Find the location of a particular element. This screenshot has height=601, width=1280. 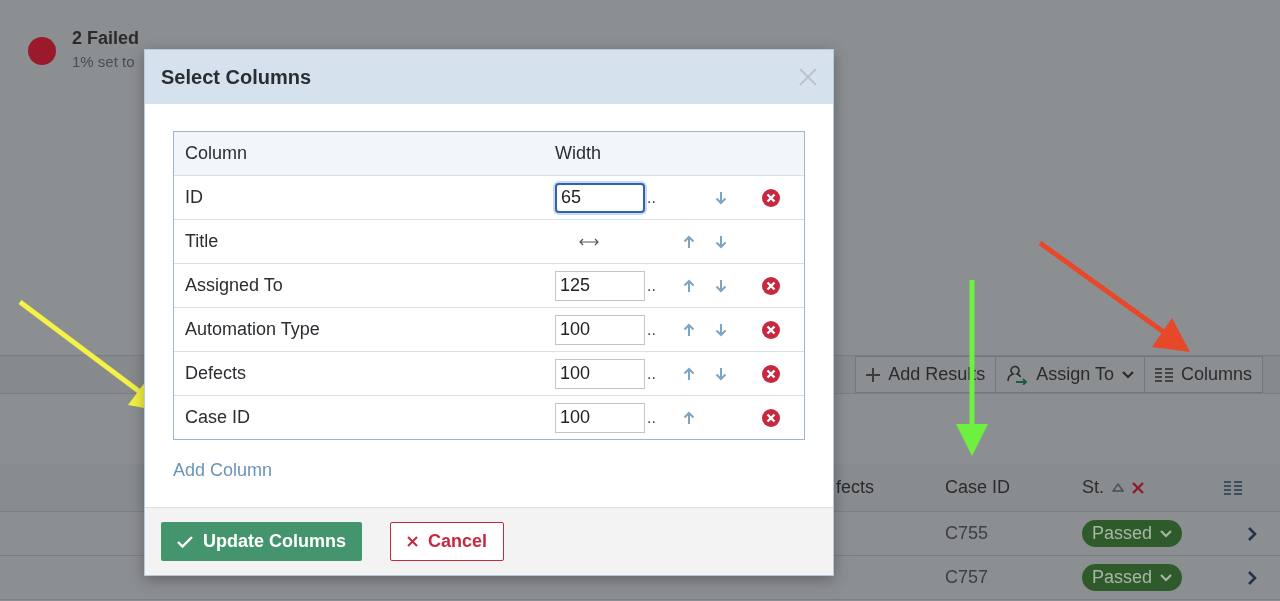

column-name: Defects is located at coordinates (216, 373).